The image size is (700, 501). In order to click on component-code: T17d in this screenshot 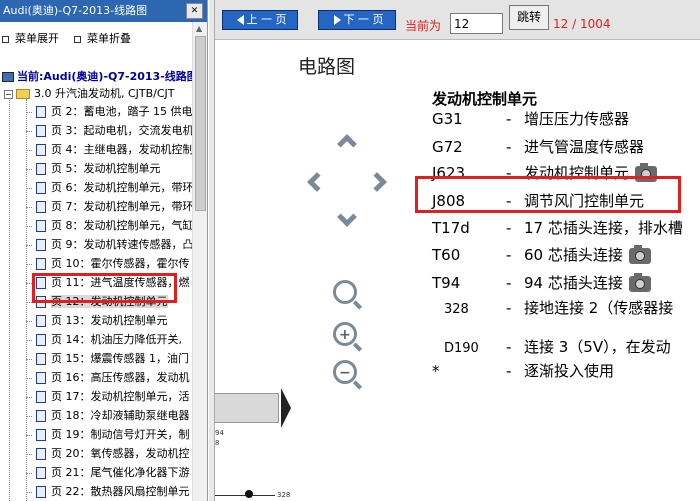, I will do `click(451, 228)`.